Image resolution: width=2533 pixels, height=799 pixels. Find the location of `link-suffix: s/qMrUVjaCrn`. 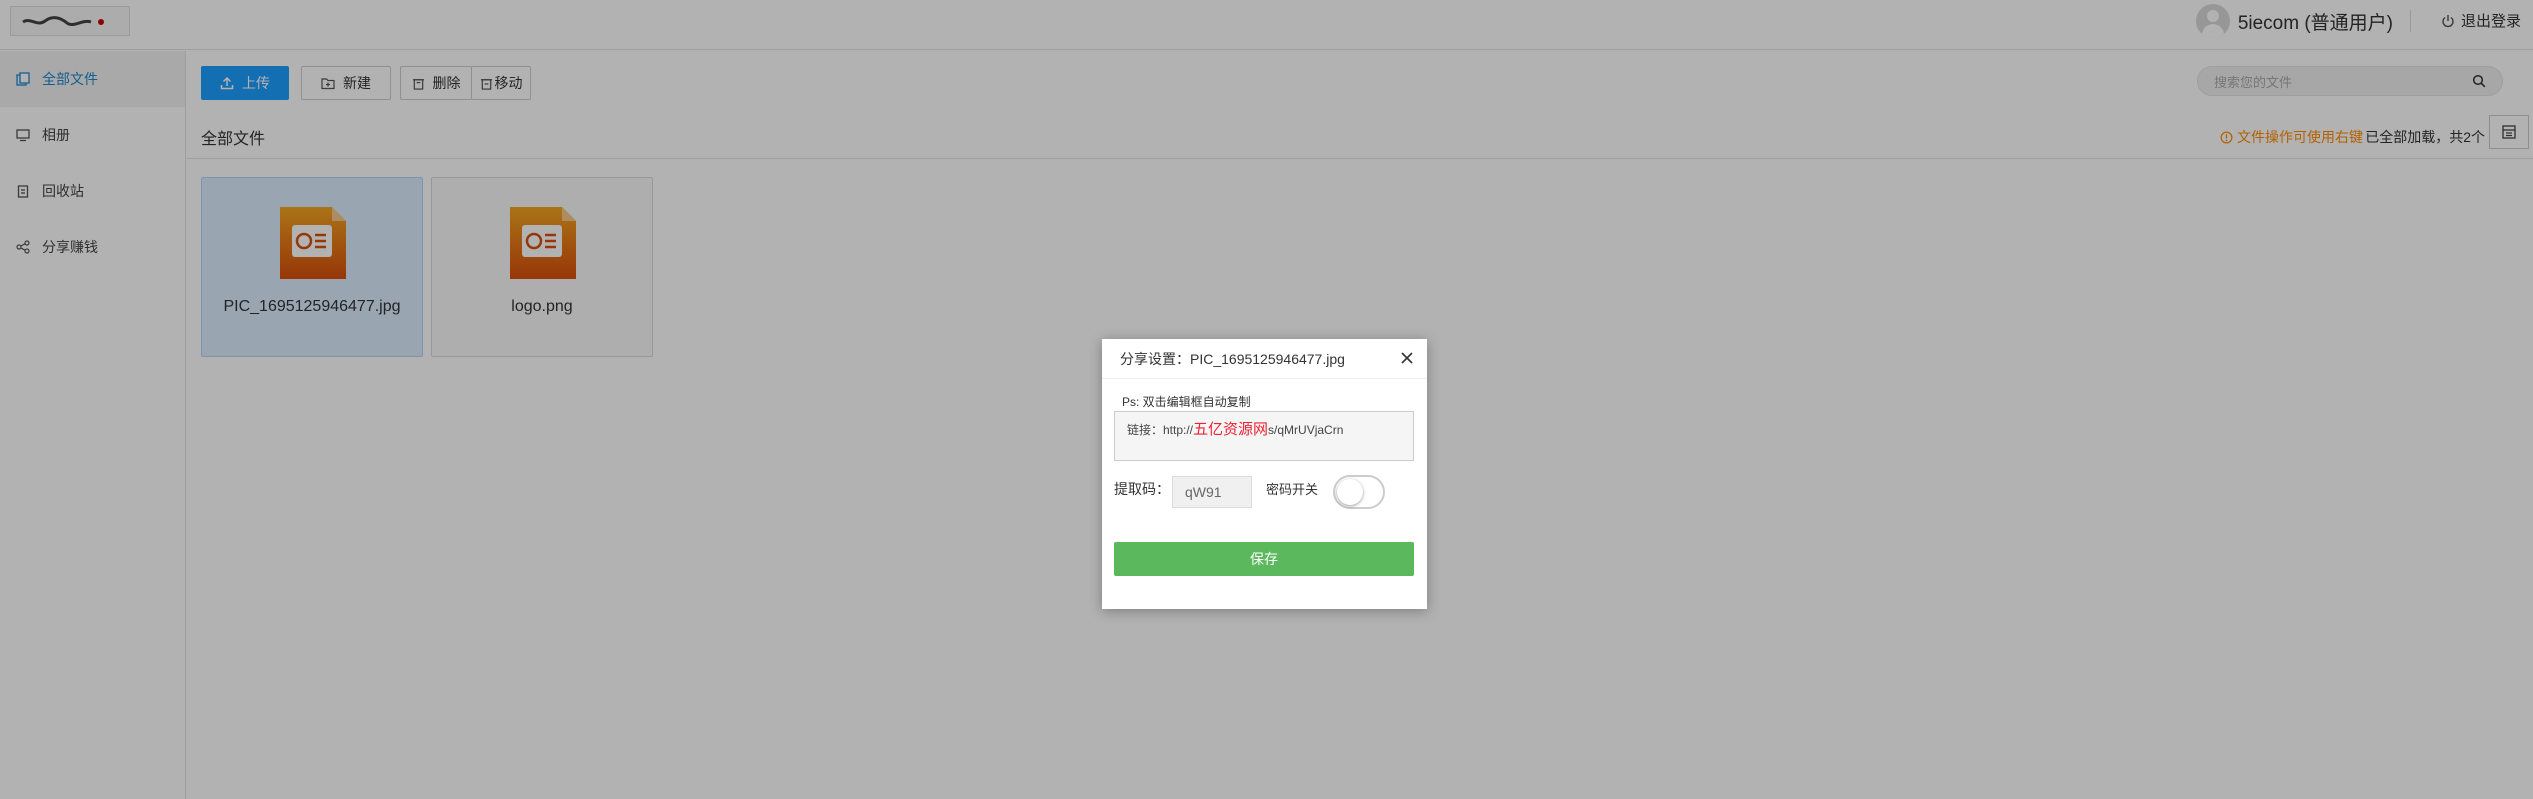

link-suffix: s/qMrUVjaCrn is located at coordinates (1306, 430).